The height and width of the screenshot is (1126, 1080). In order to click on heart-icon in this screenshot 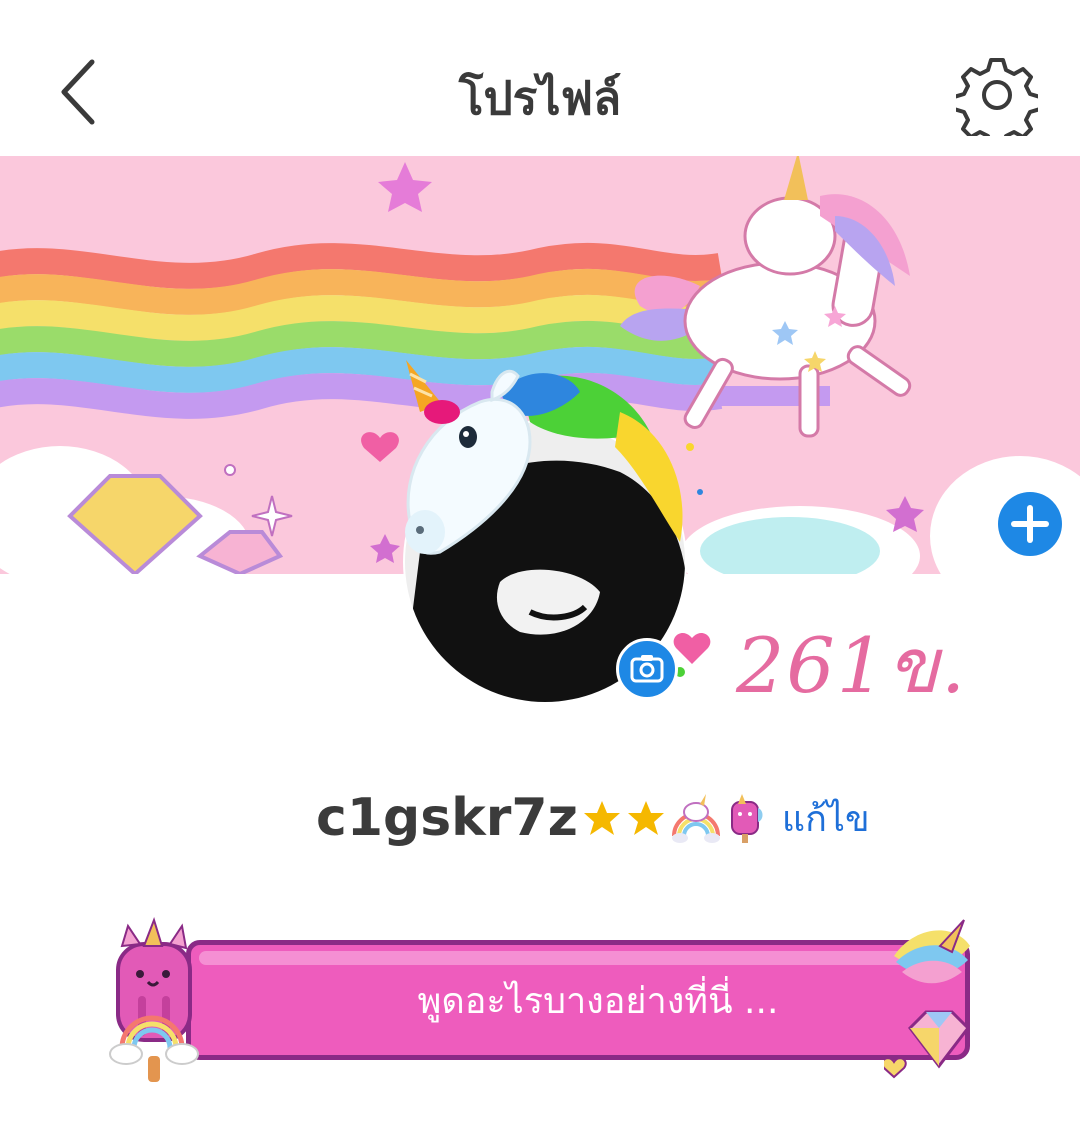, I will do `click(692, 648)`.